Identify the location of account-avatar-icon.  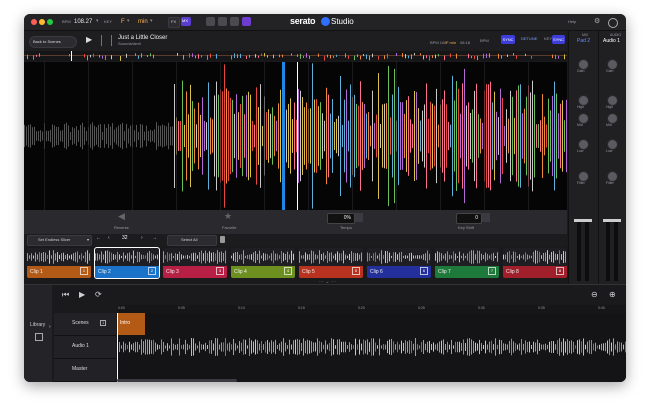
(613, 23).